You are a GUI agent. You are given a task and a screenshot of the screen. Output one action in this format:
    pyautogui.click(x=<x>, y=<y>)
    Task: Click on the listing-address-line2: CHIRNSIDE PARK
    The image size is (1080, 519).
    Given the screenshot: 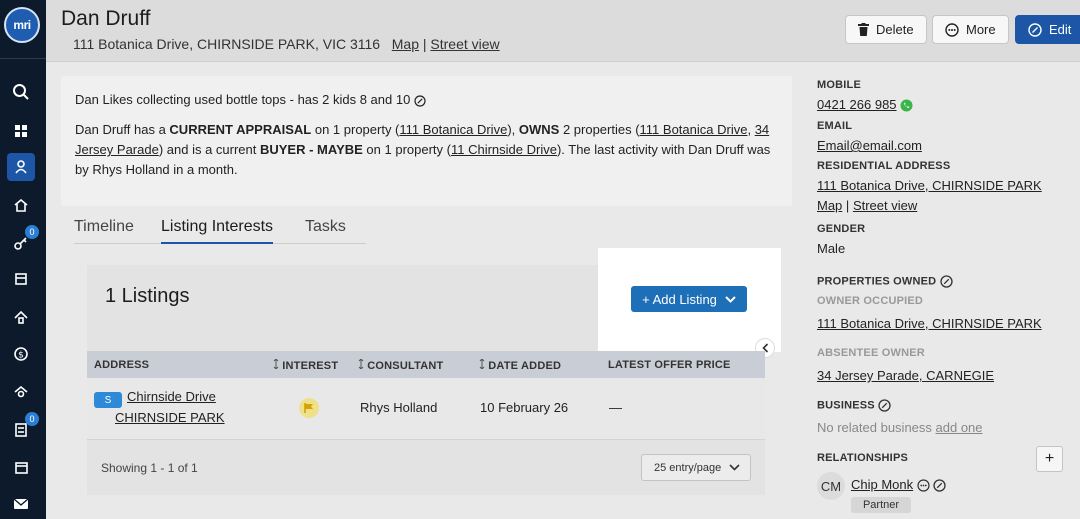 What is the action you would take?
    pyautogui.click(x=170, y=417)
    